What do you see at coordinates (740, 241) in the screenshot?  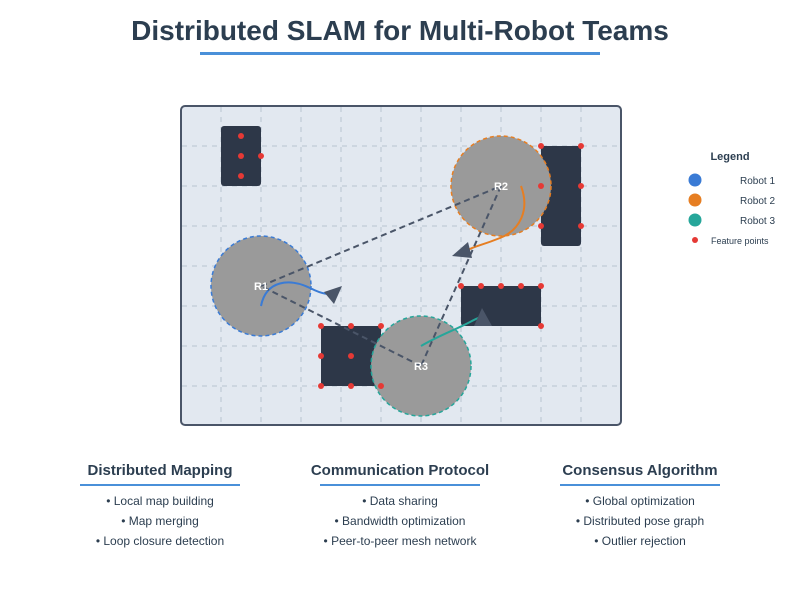 I see `legend-label-features: Feature points` at bounding box center [740, 241].